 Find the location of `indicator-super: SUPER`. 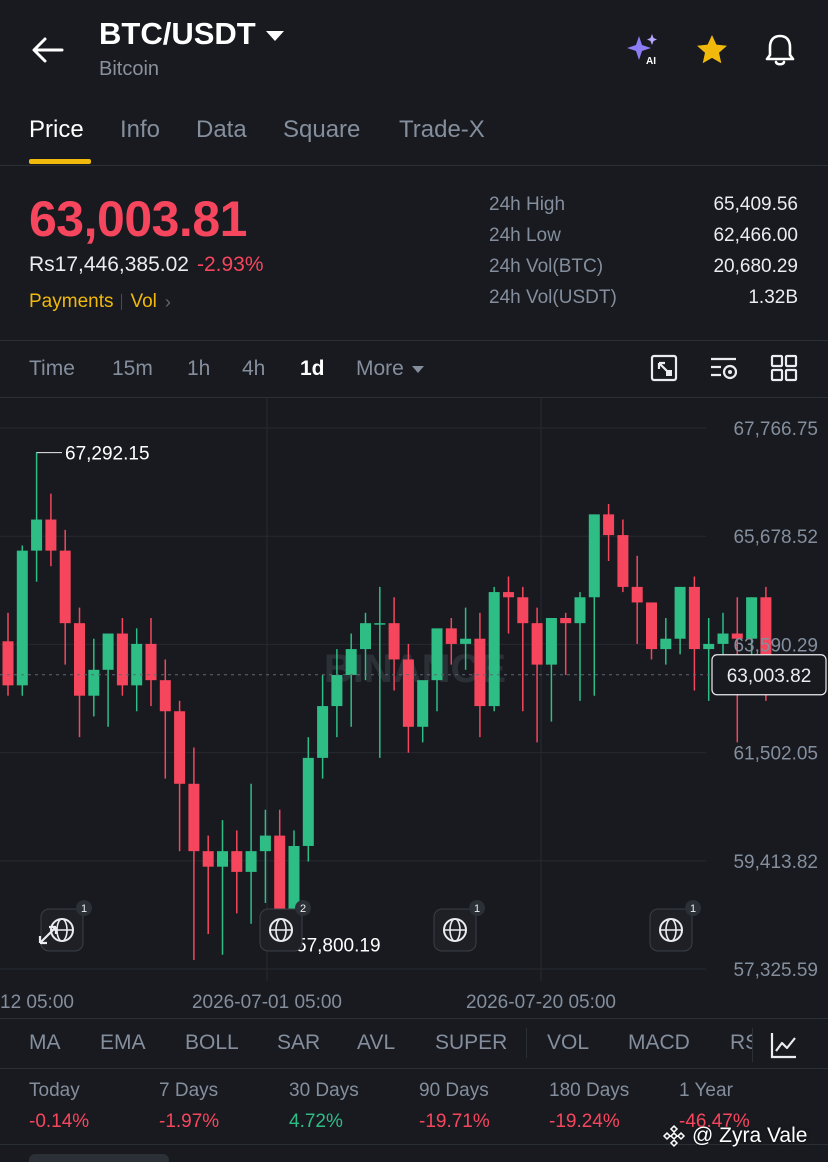

indicator-super: SUPER is located at coordinates (471, 1043).